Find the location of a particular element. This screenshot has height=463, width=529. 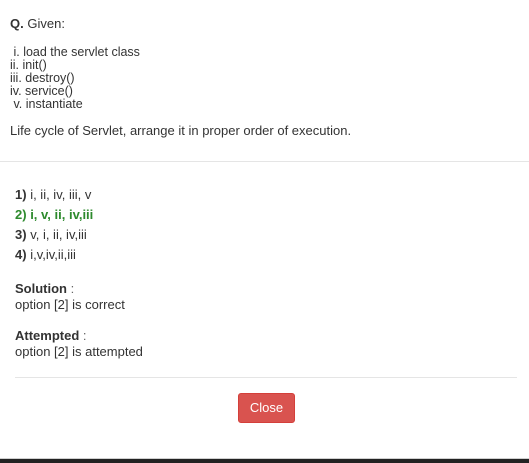

option-text: i, ii, iv, iii, v is located at coordinates (61, 194).